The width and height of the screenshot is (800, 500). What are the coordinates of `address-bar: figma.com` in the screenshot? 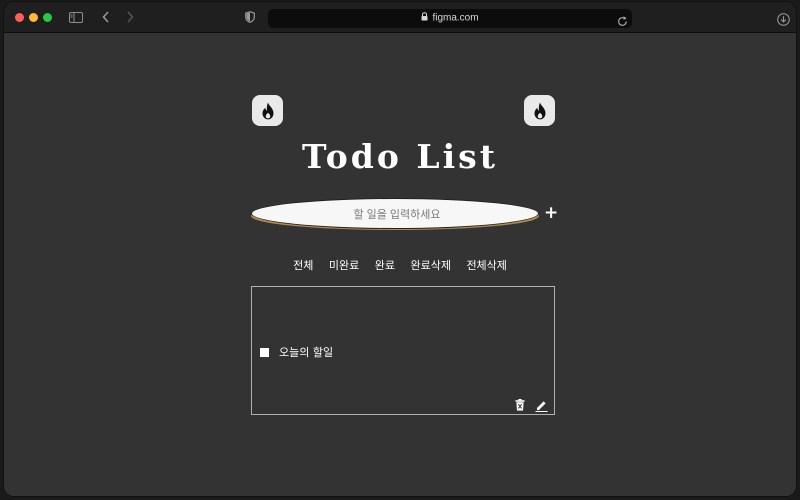 It's located at (450, 18).